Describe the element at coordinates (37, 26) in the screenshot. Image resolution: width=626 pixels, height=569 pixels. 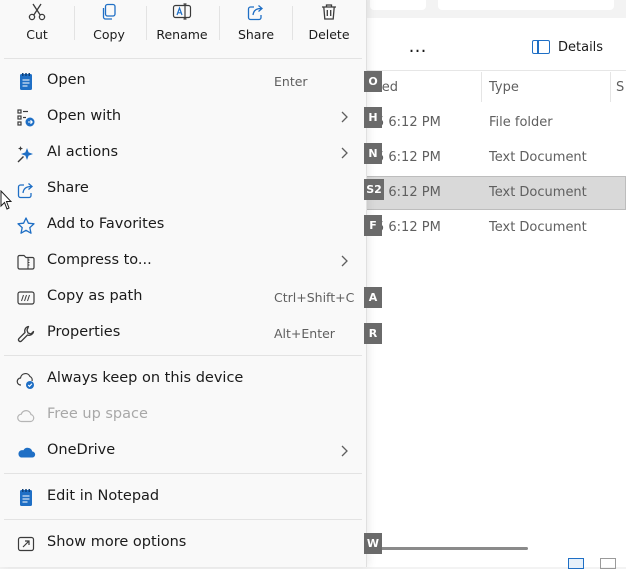
I see `cut-button: Cut` at that location.